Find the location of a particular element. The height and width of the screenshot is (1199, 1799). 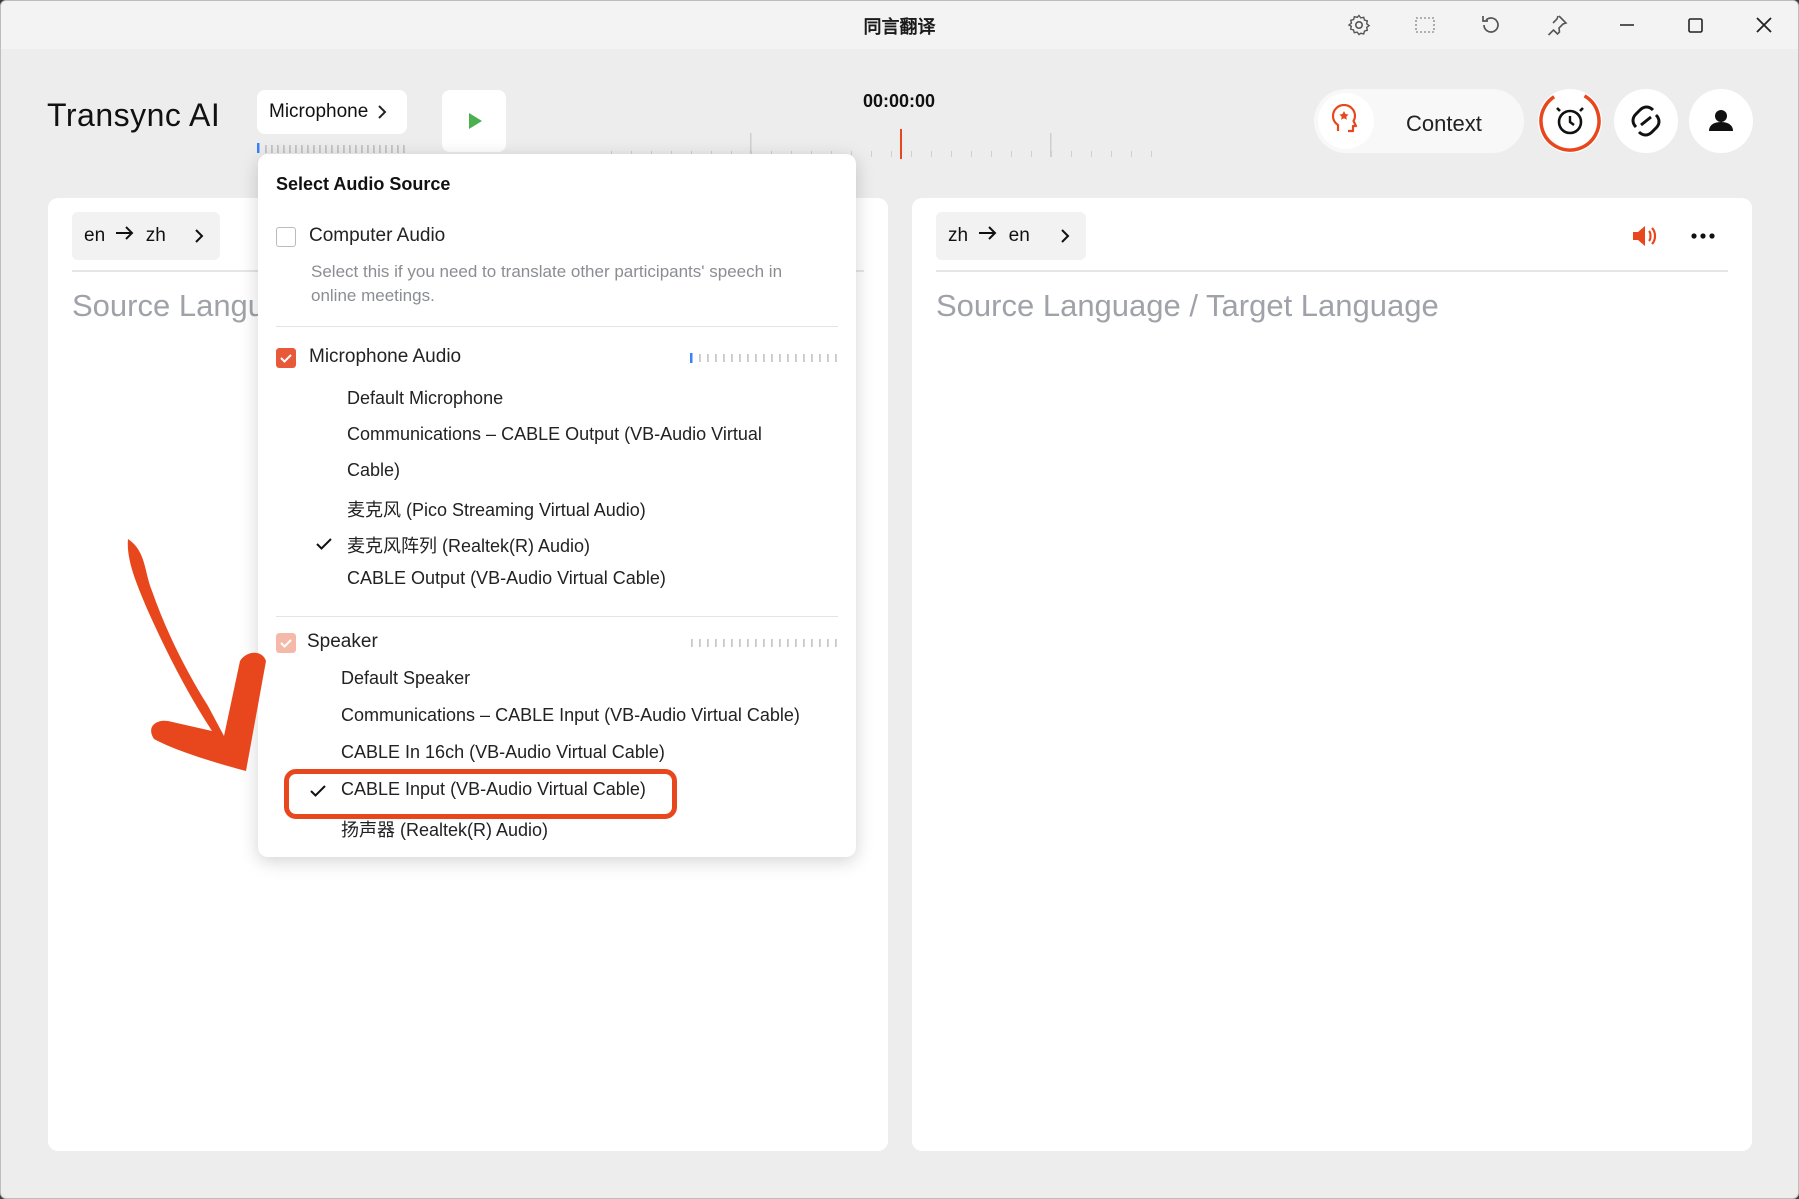

brain-bulb-icon is located at coordinates (1344, 118).